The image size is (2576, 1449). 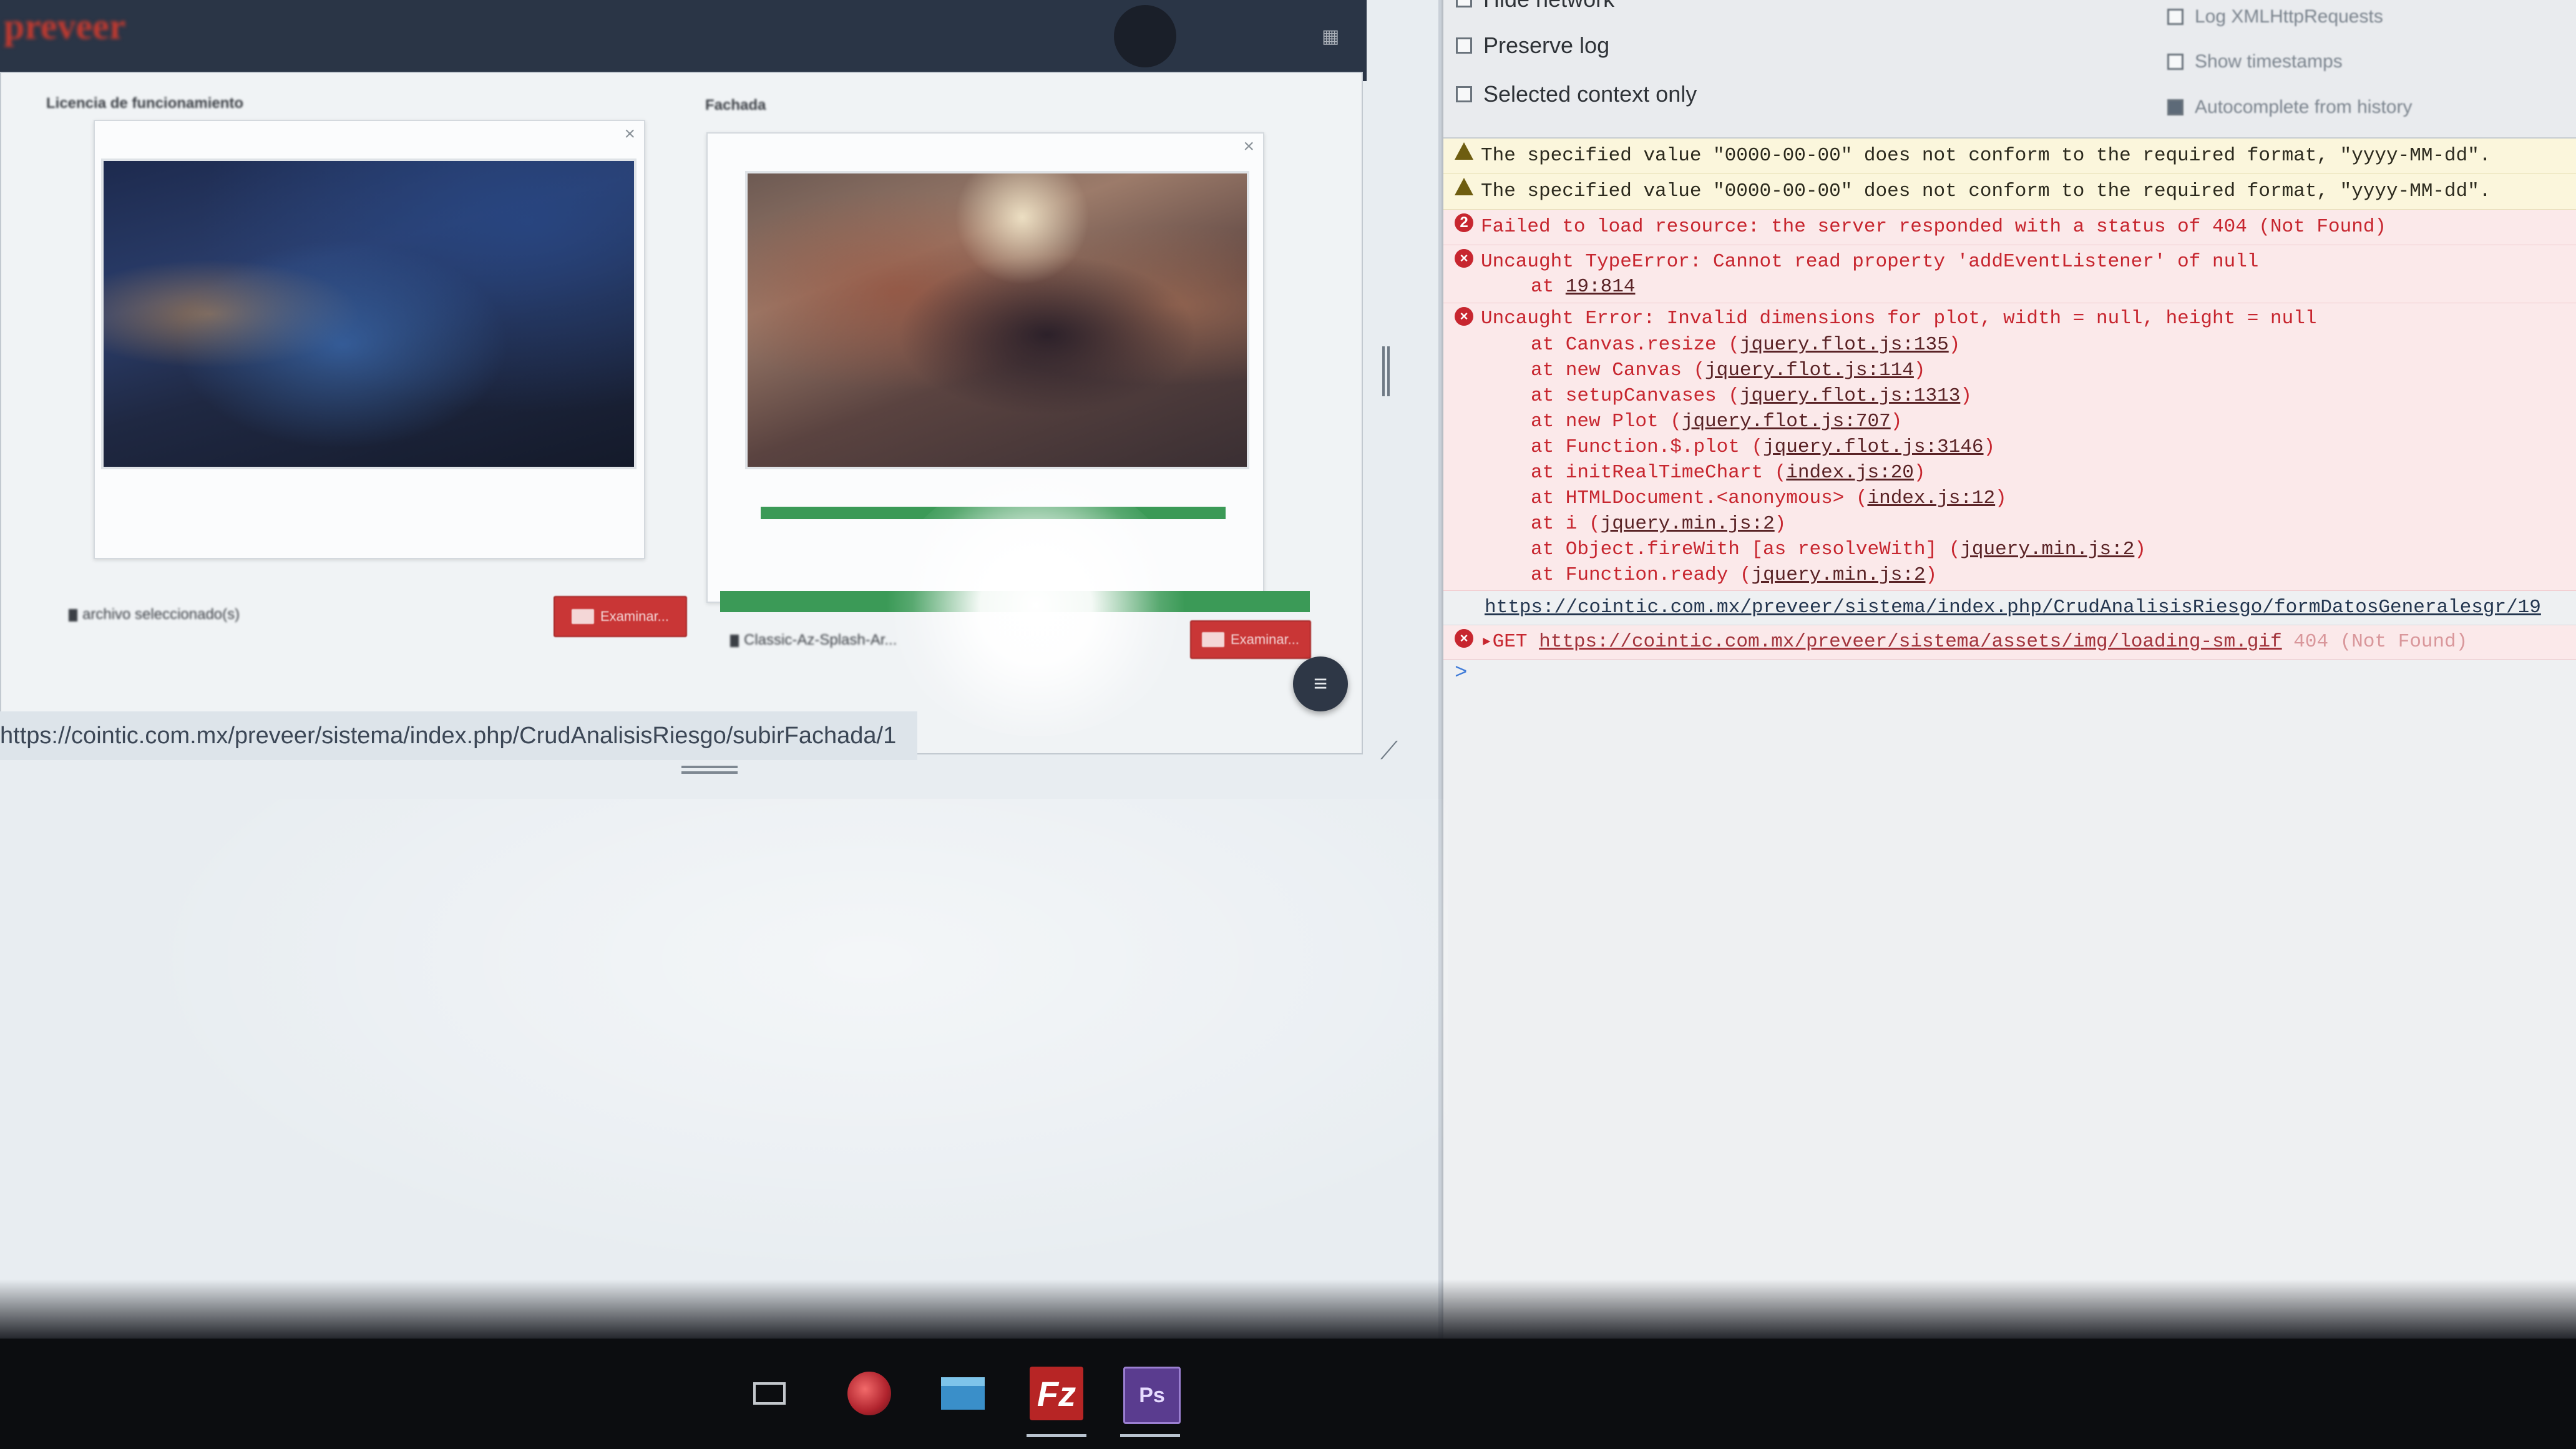 I want to click on source-link: index.js:20, so click(x=1850, y=473).